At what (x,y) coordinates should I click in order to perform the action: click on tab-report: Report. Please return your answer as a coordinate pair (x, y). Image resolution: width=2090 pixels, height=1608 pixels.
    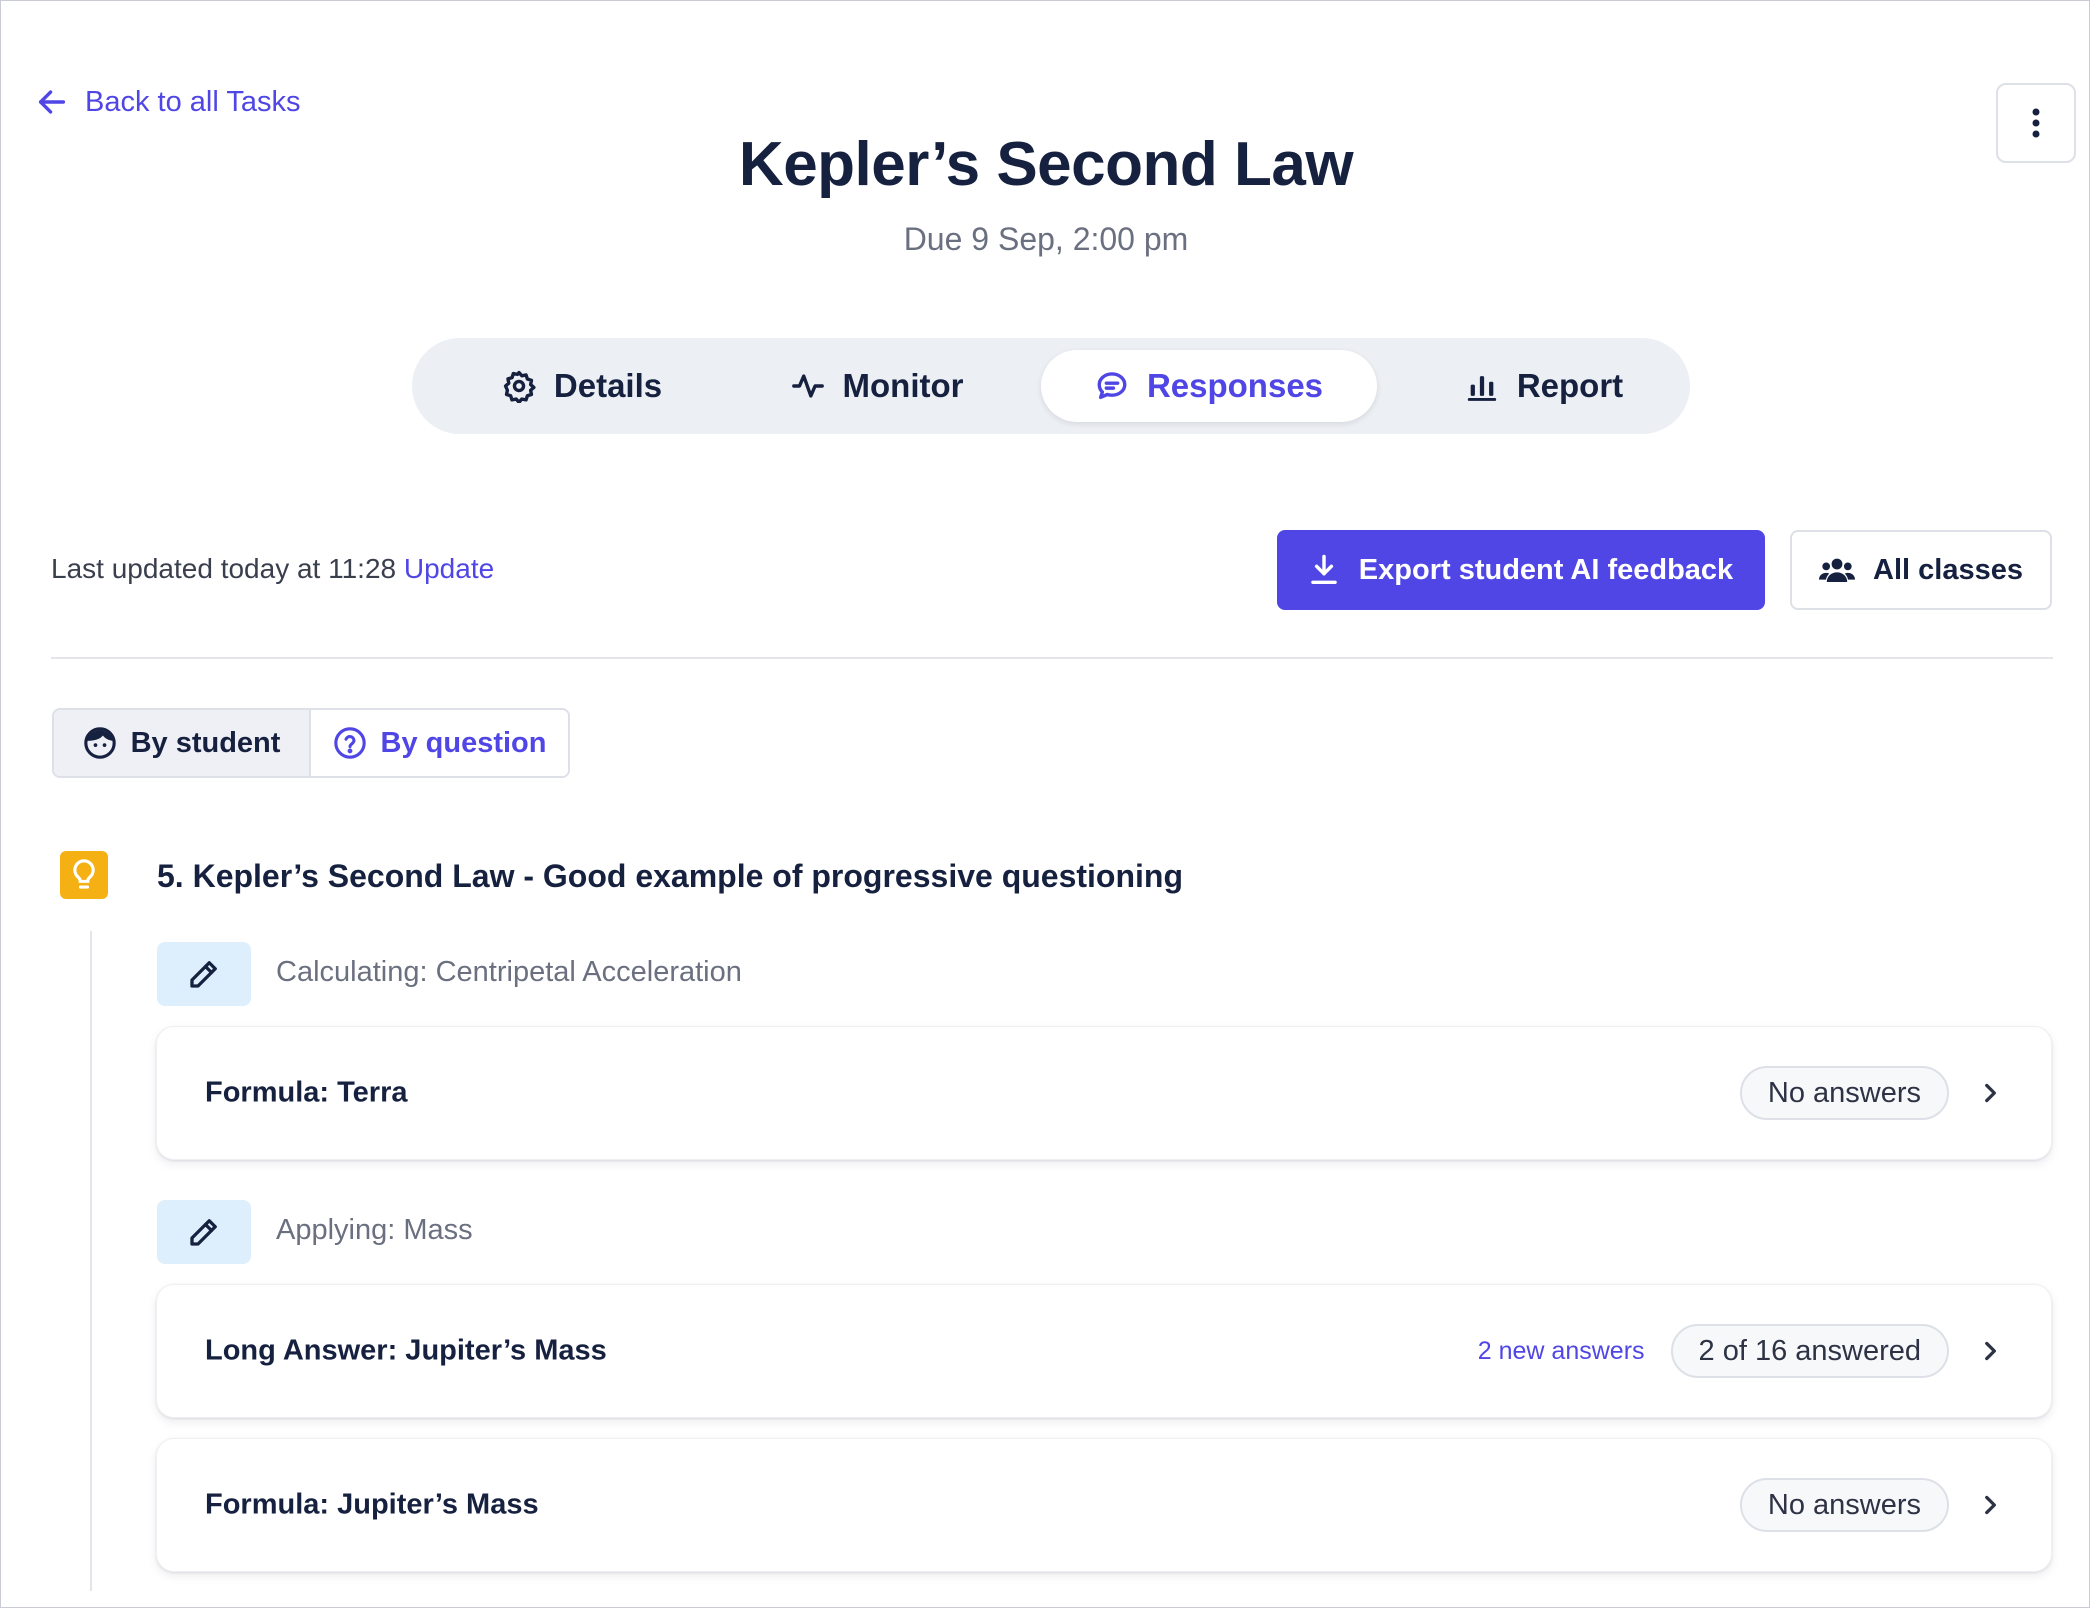
    Looking at the image, I should click on (1544, 386).